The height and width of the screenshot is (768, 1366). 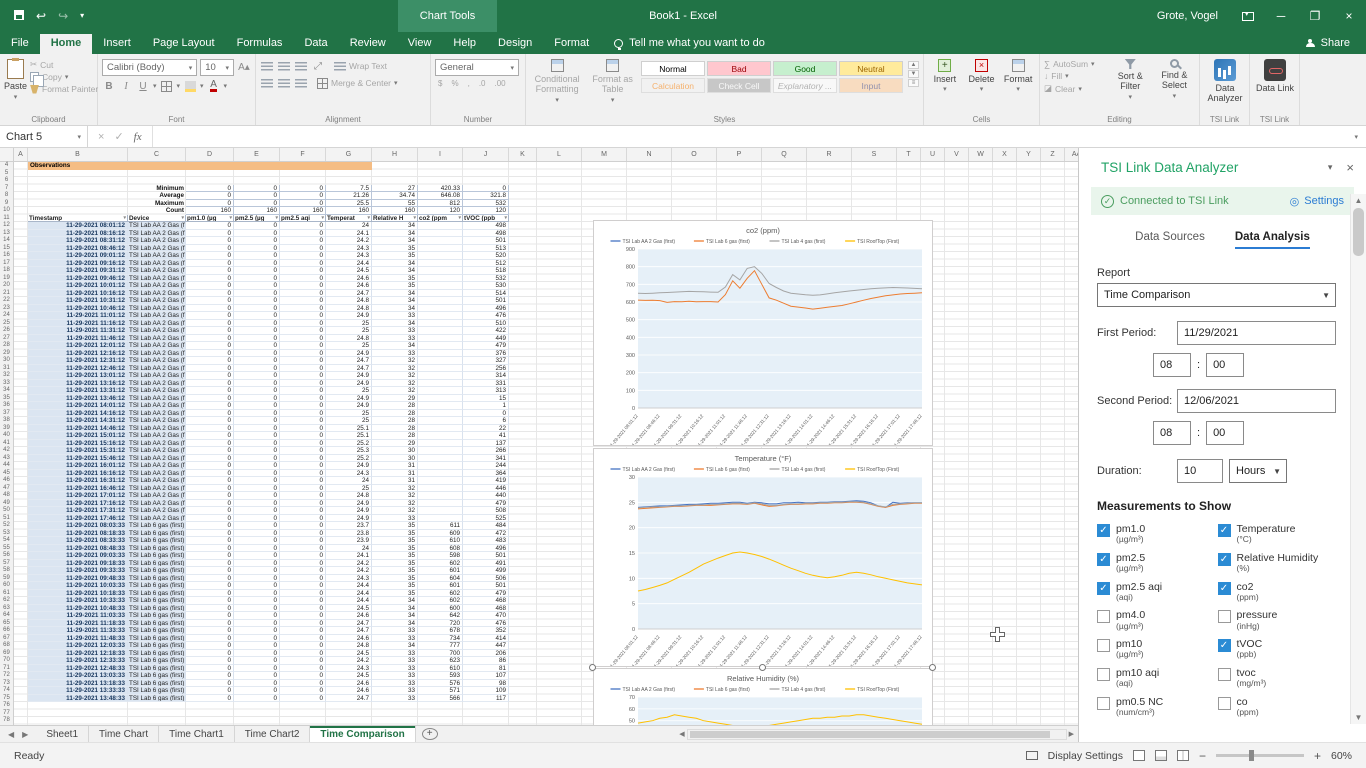 What do you see at coordinates (440, 608) in the screenshot?
I see `table-row-63-cell-7: 600` at bounding box center [440, 608].